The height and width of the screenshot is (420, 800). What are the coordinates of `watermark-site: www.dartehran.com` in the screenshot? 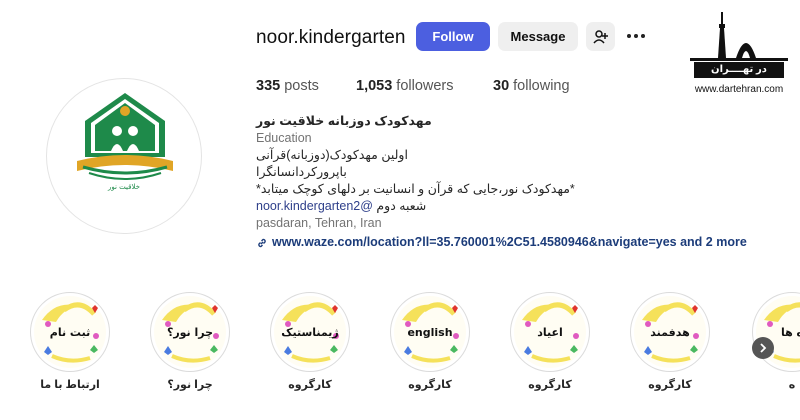 It's located at (739, 89).